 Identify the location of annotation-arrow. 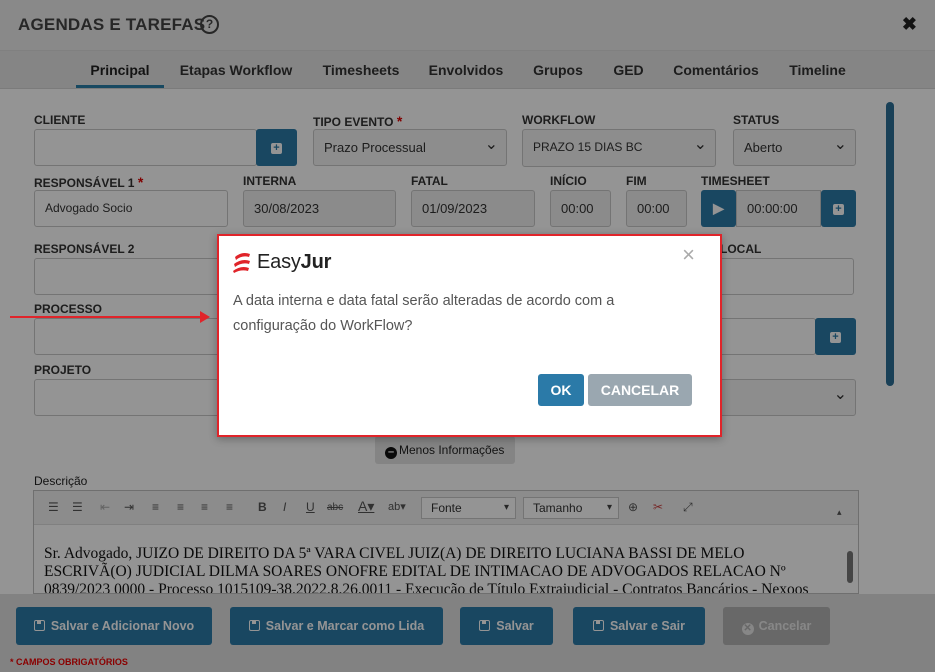
(110, 317).